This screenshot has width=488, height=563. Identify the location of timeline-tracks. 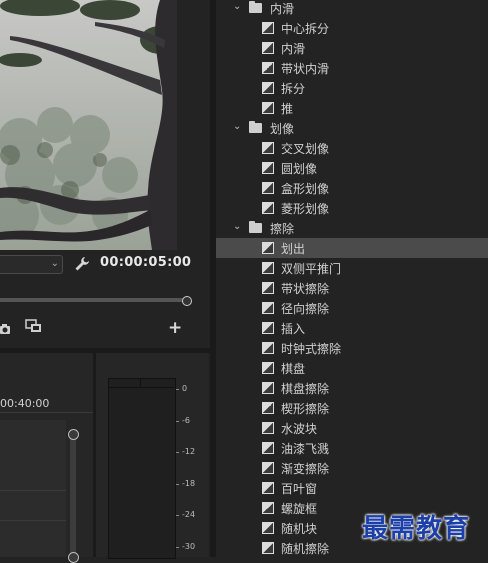
(33, 488).